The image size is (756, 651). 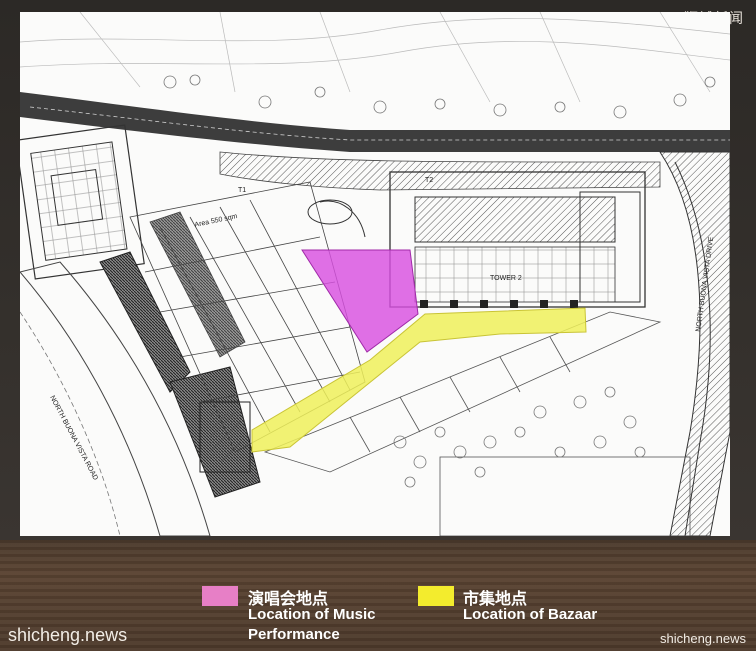 I want to click on area-label: Area 550 sqm, so click(x=216, y=221).